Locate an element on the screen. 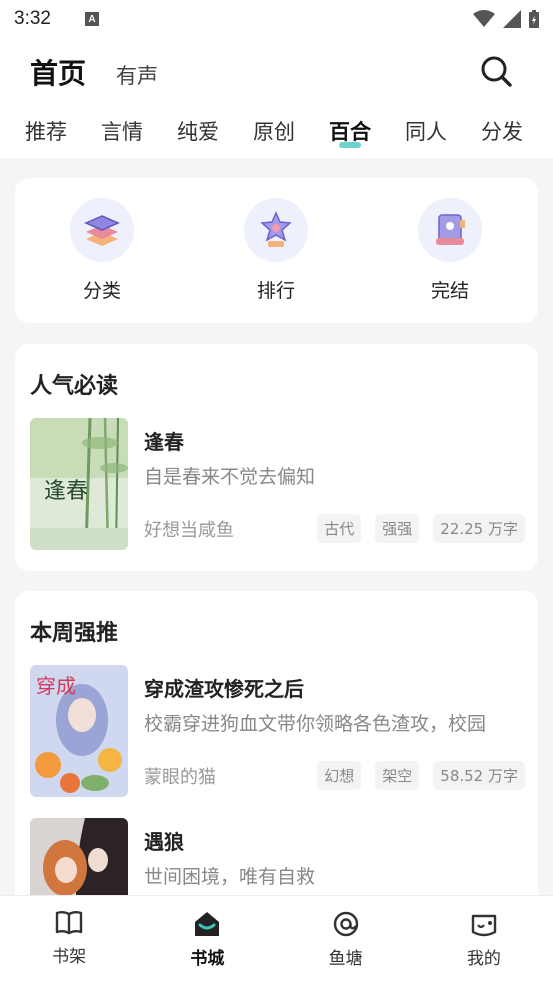  category-tab-original: 原创 is located at coordinates (274, 134).